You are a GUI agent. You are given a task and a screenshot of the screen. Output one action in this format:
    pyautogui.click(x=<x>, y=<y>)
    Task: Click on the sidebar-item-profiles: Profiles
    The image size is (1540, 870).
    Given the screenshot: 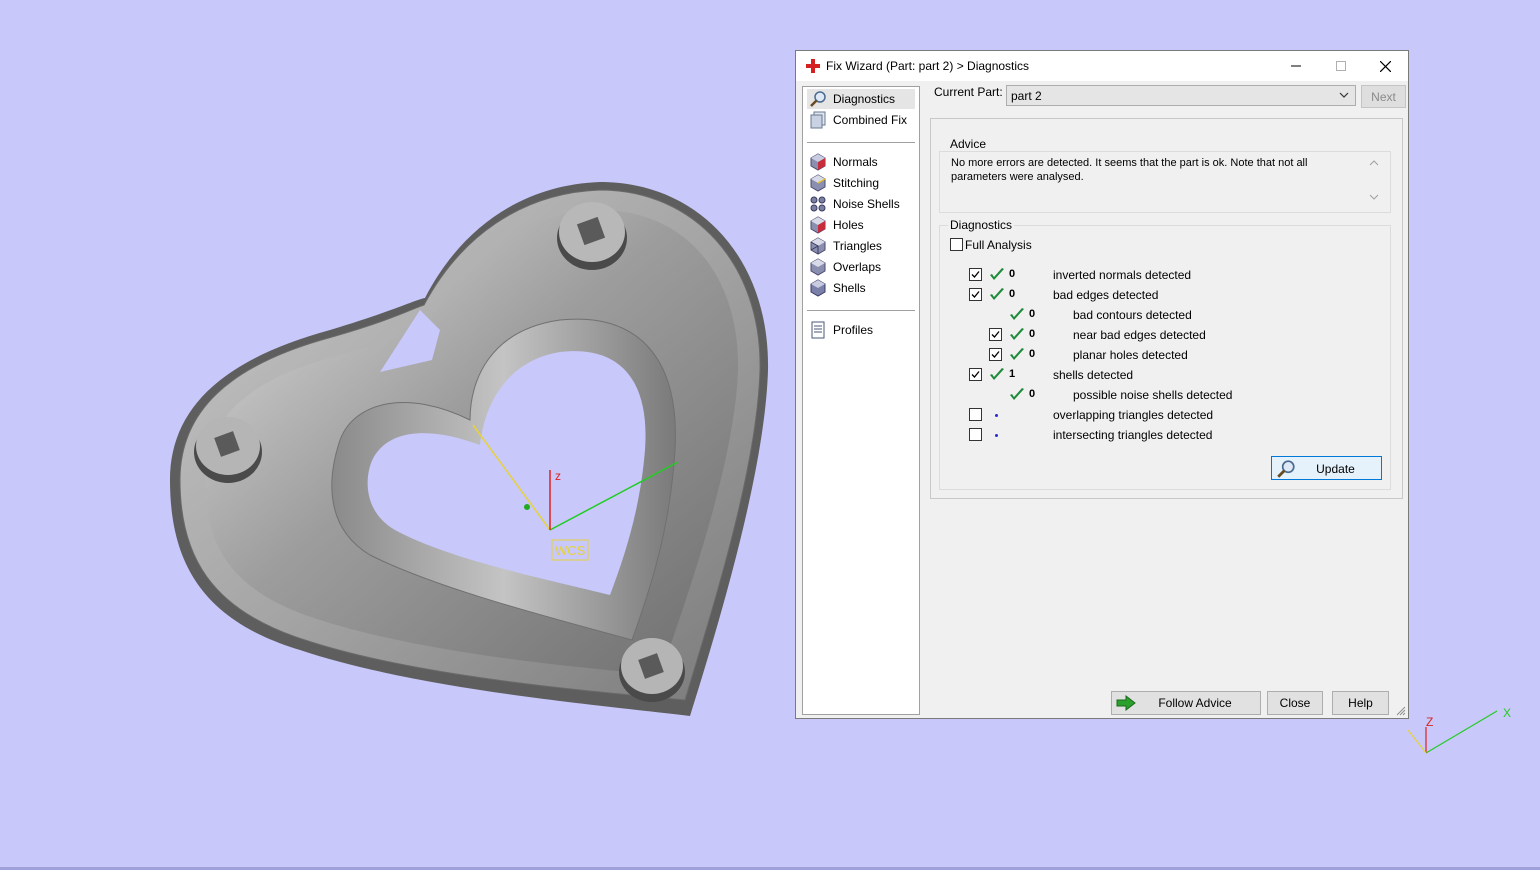 What is the action you would take?
    pyautogui.click(x=861, y=330)
    